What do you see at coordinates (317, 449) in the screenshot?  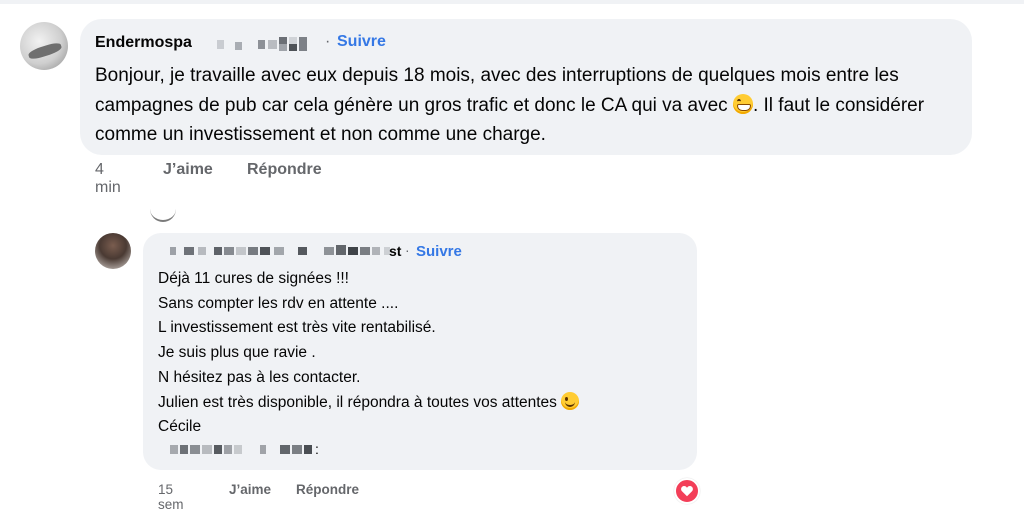 I see `signature-end: :` at bounding box center [317, 449].